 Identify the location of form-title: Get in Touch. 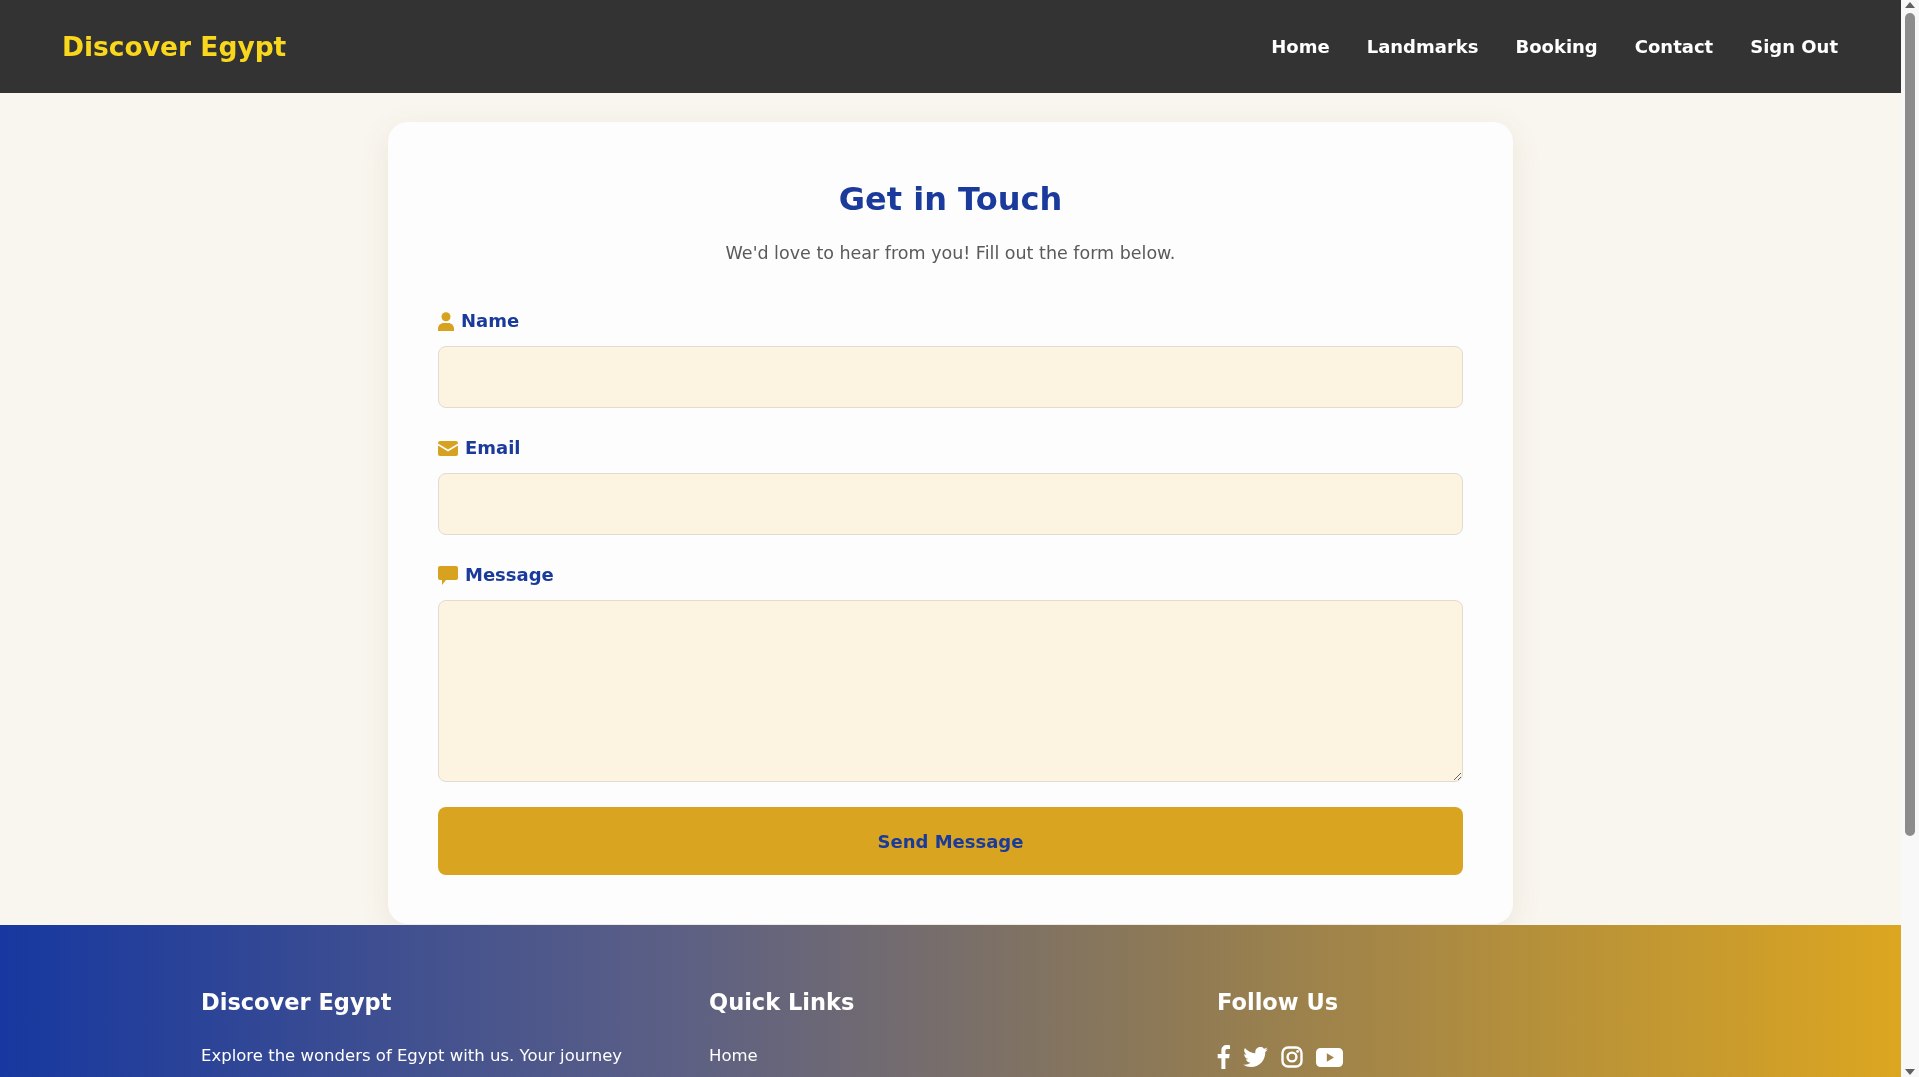
(950, 199).